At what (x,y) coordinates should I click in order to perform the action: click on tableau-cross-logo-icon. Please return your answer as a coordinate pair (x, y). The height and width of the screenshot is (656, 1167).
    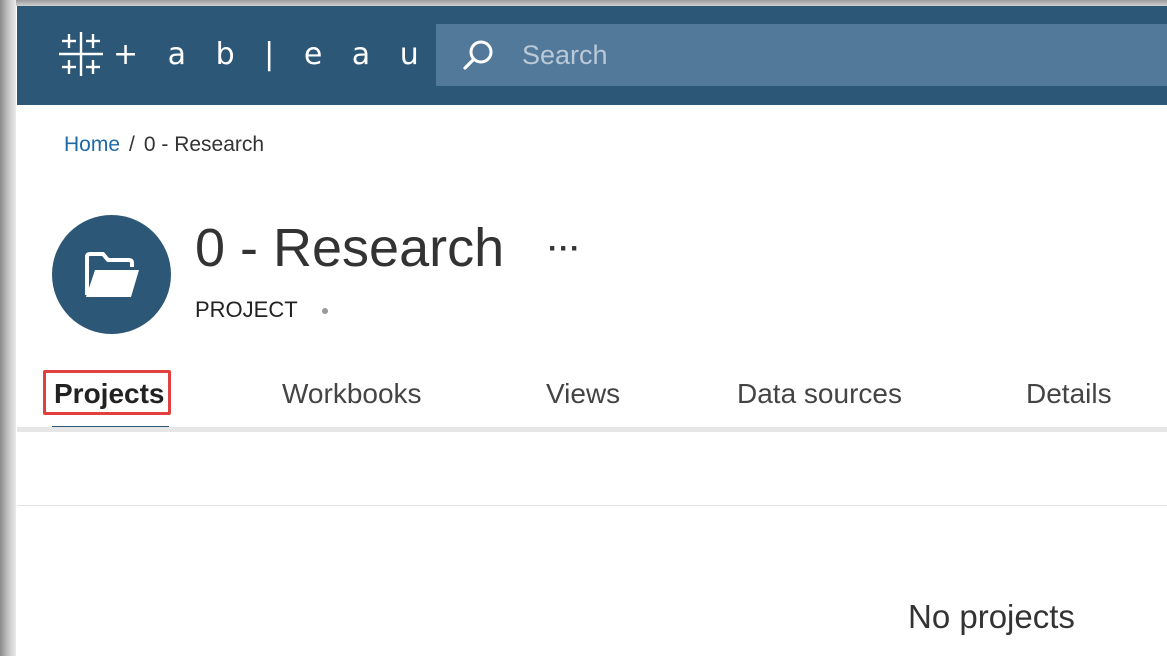
    Looking at the image, I should click on (81, 54).